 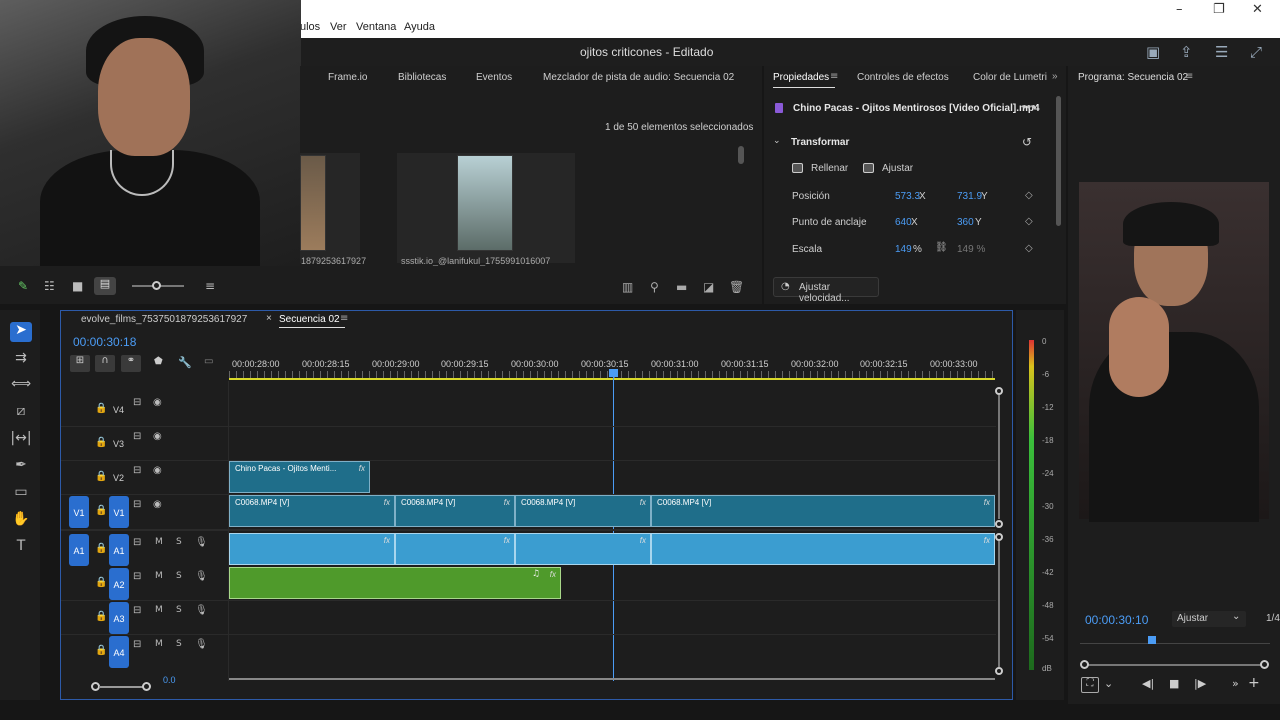 What do you see at coordinates (1179, 9) in the screenshot?
I see `minimize-icon: –` at bounding box center [1179, 9].